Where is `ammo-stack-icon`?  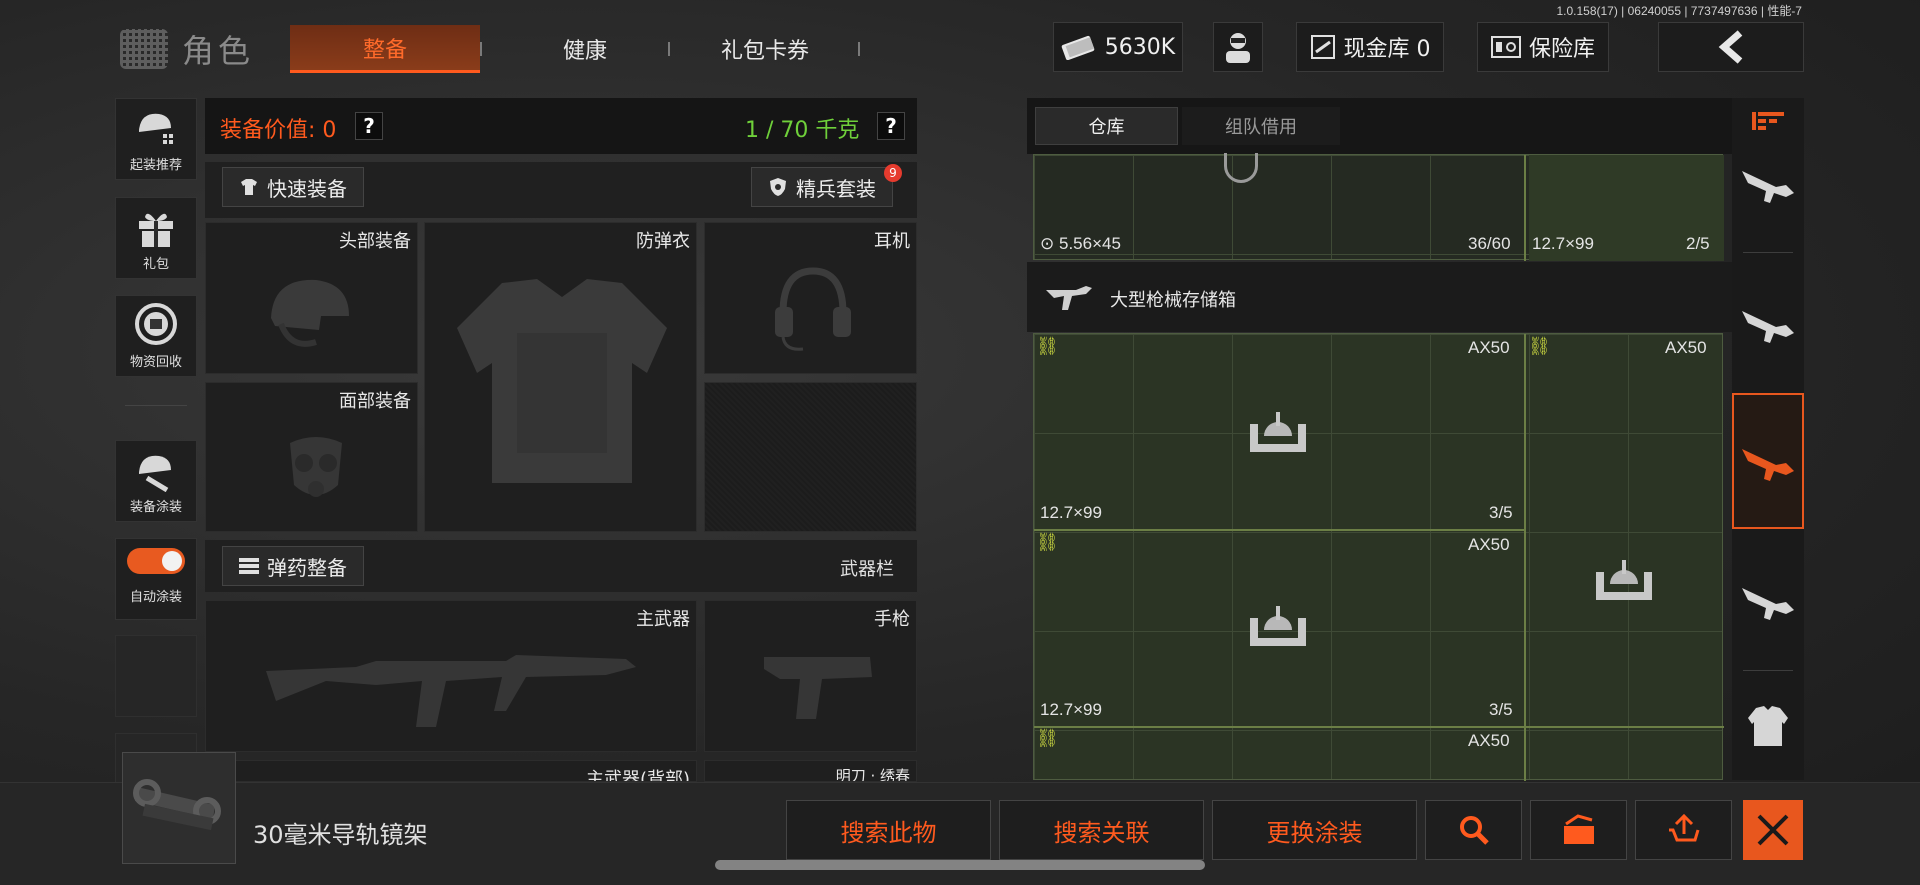
ammo-stack-icon is located at coordinates (249, 566).